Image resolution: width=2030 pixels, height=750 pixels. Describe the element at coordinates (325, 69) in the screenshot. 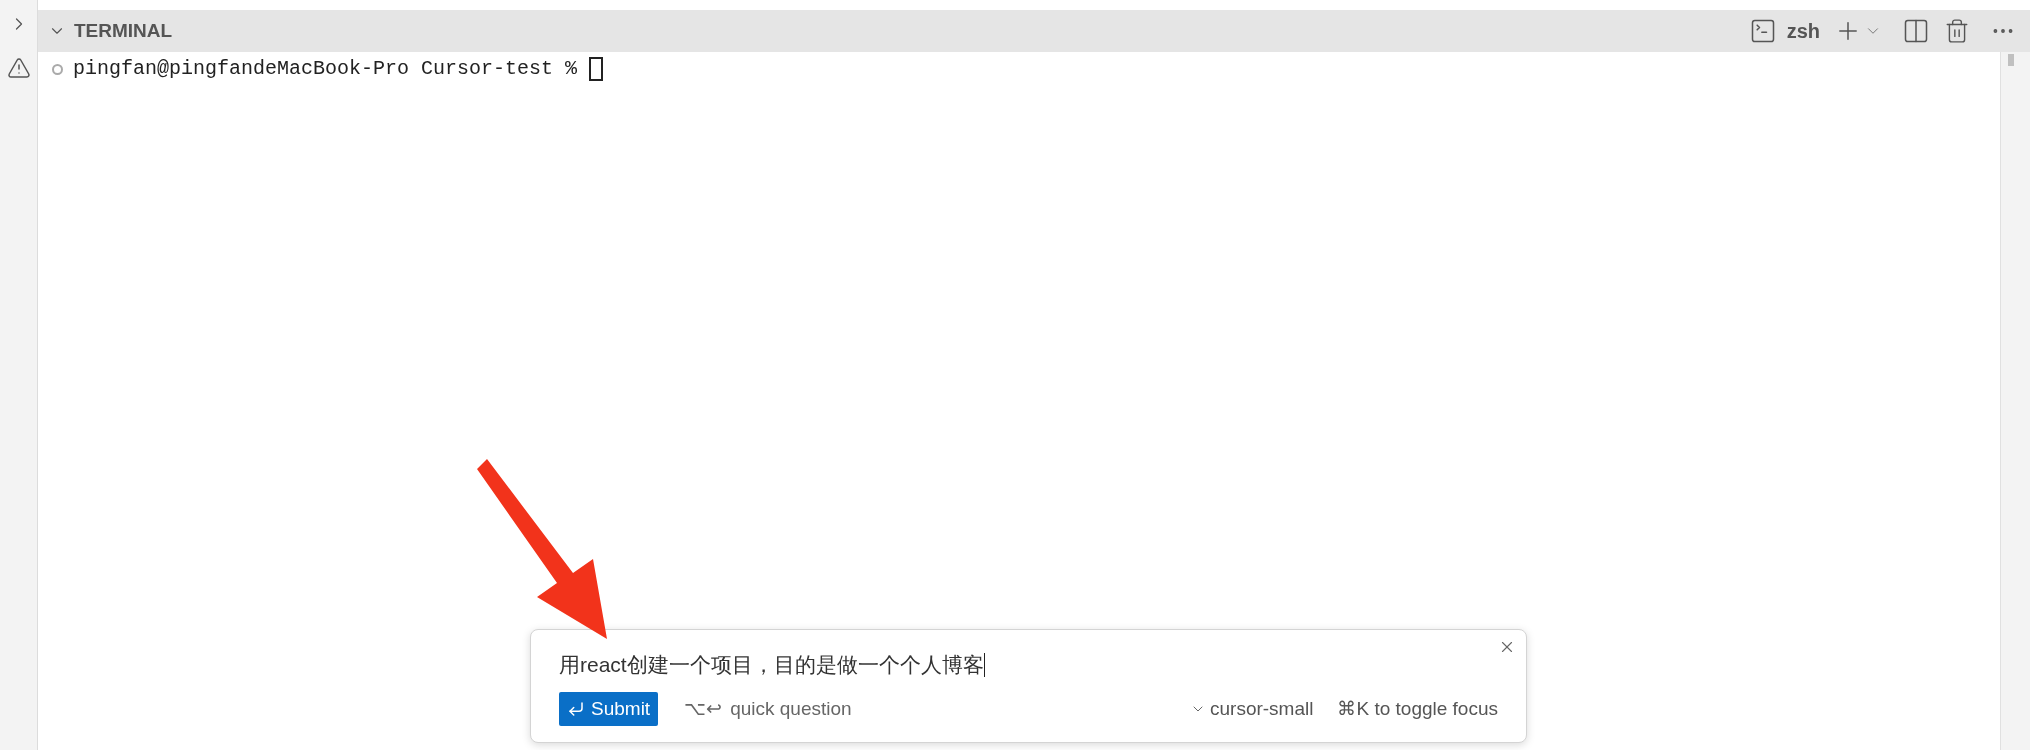

I see `terminal-prompt: pingfan@pingfandeMacBook-Pro Cursor-test %` at that location.